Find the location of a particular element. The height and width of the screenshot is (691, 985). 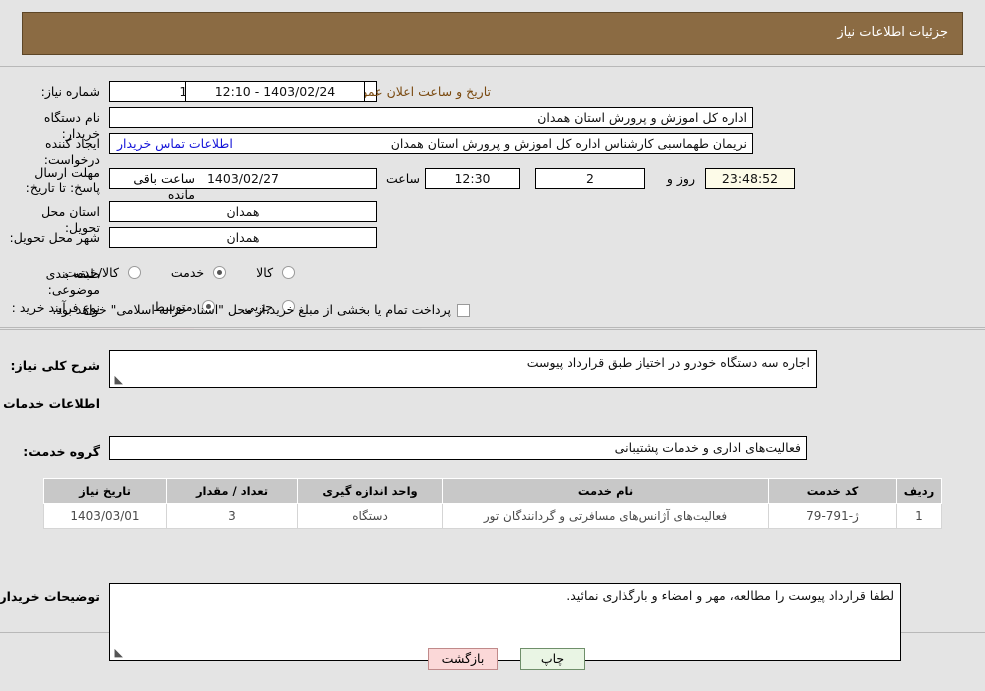

th-row-index: ردیف is located at coordinates (919, 491).